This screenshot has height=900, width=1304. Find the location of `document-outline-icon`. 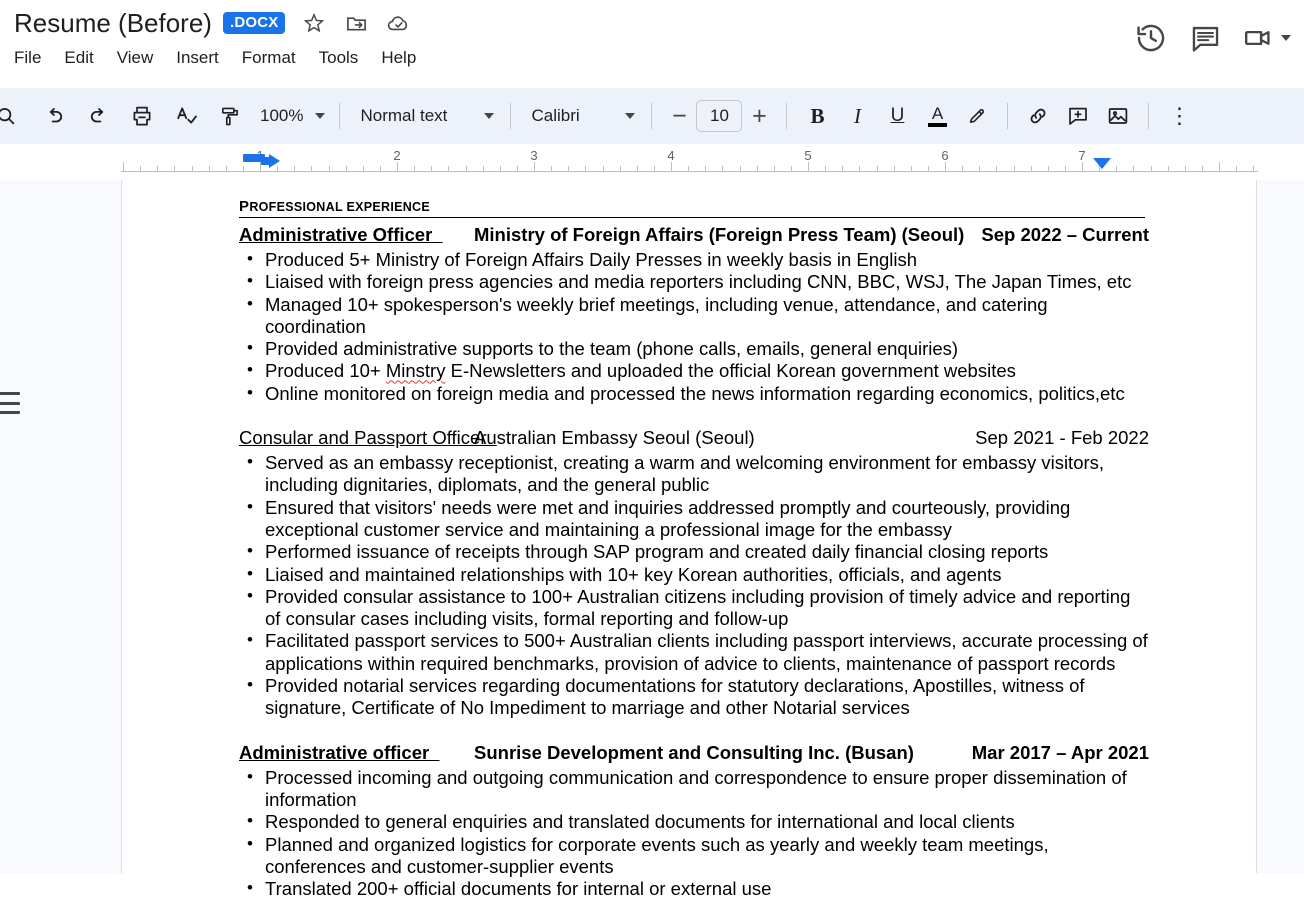

document-outline-icon is located at coordinates (11, 403).